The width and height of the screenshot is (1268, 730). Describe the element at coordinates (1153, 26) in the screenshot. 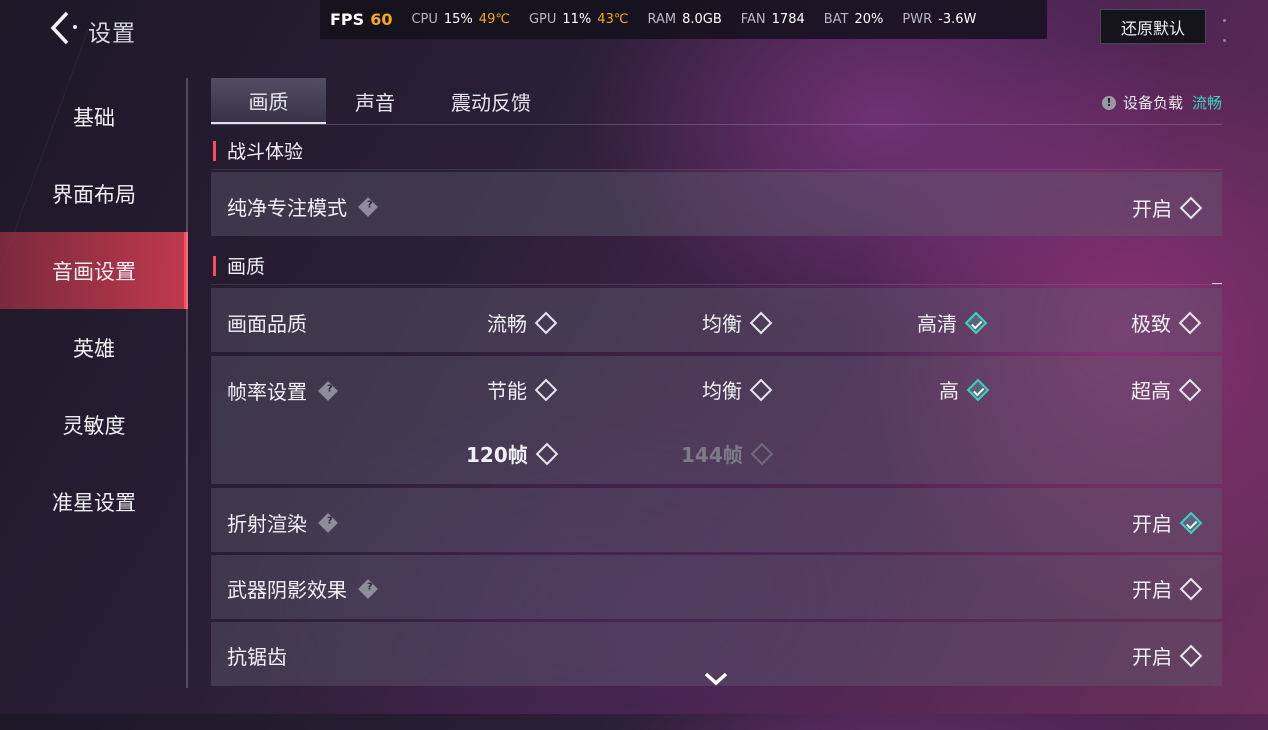

I see `reset-defaults-button: 还原默认` at that location.